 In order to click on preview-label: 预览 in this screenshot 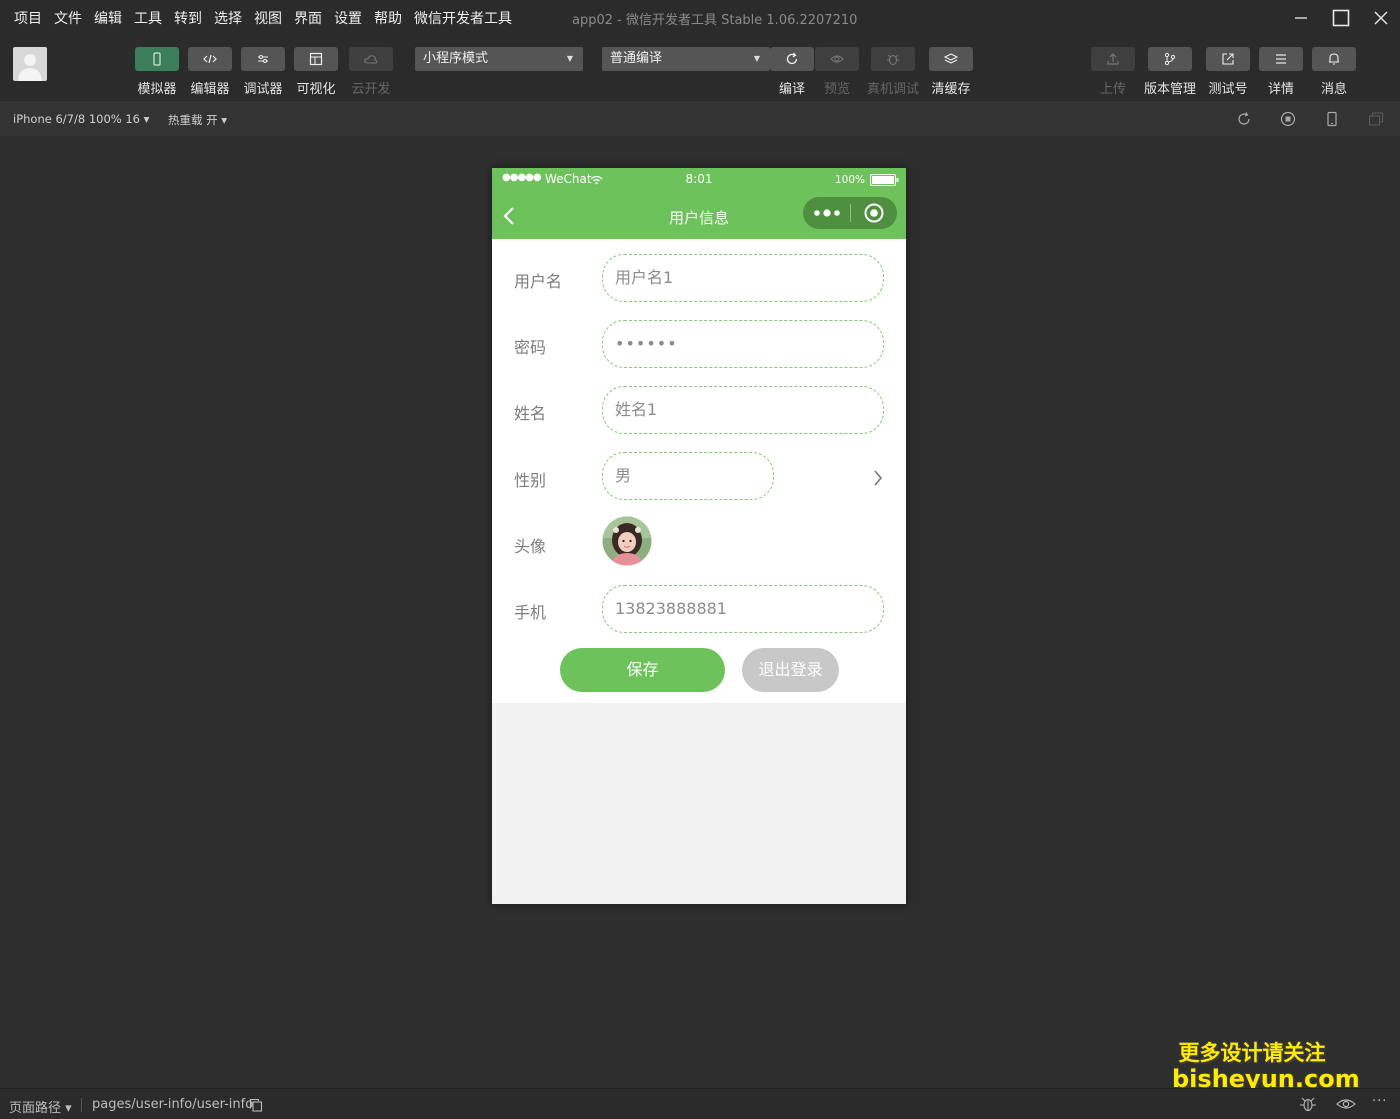, I will do `click(836, 89)`.